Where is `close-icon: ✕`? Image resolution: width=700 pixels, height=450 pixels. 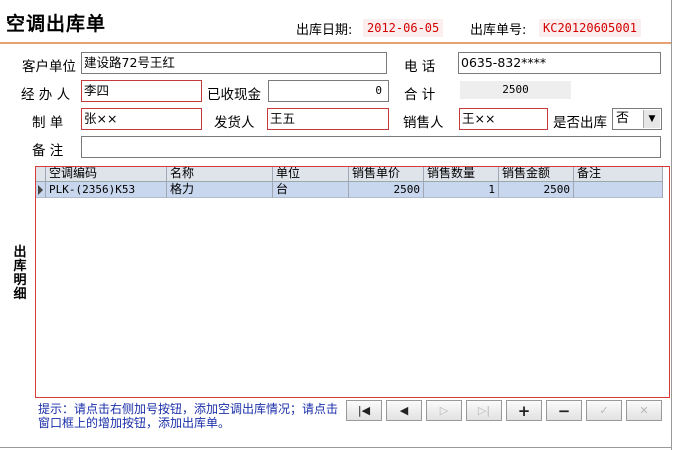
close-icon: ✕ is located at coordinates (644, 410).